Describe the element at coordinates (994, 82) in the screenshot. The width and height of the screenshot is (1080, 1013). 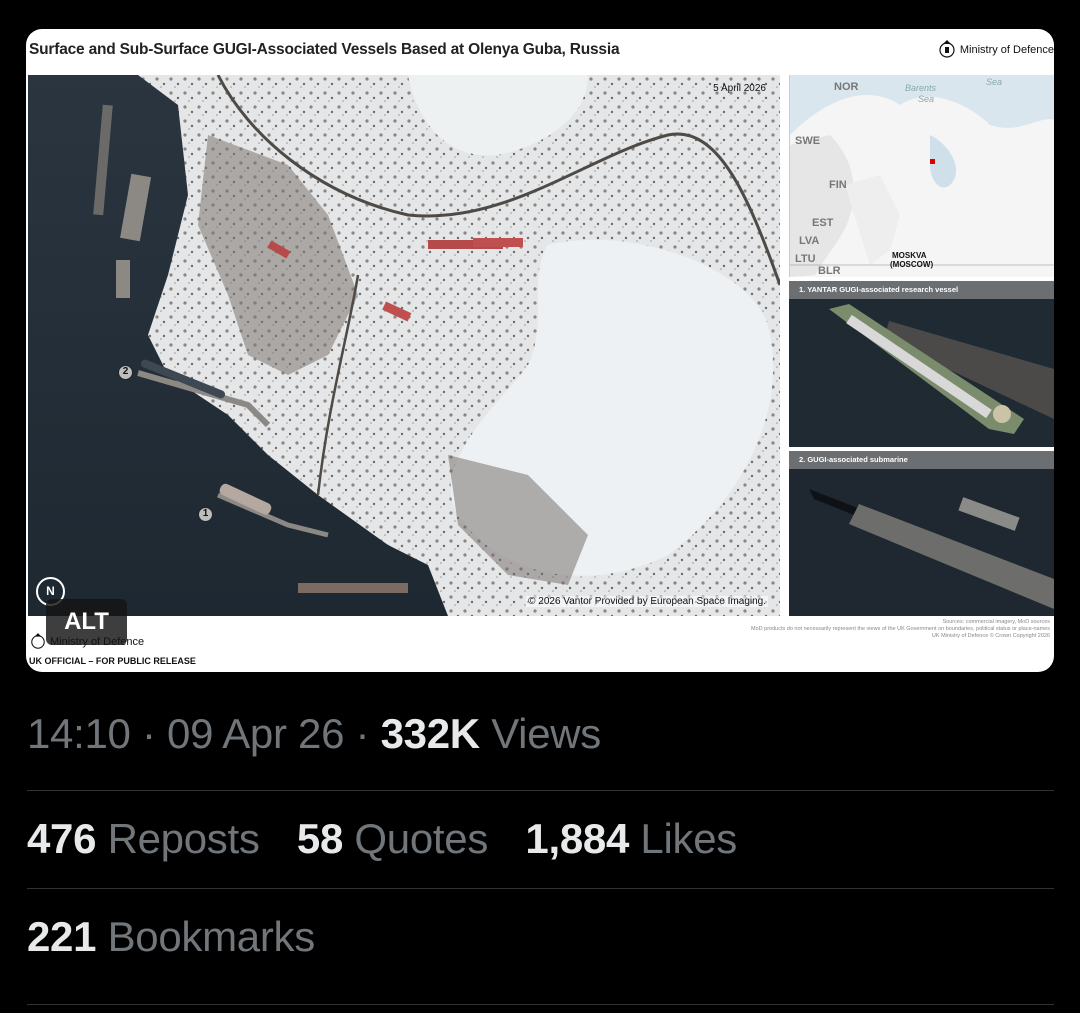
I see `map-sea-label-sea-2: Sea` at that location.